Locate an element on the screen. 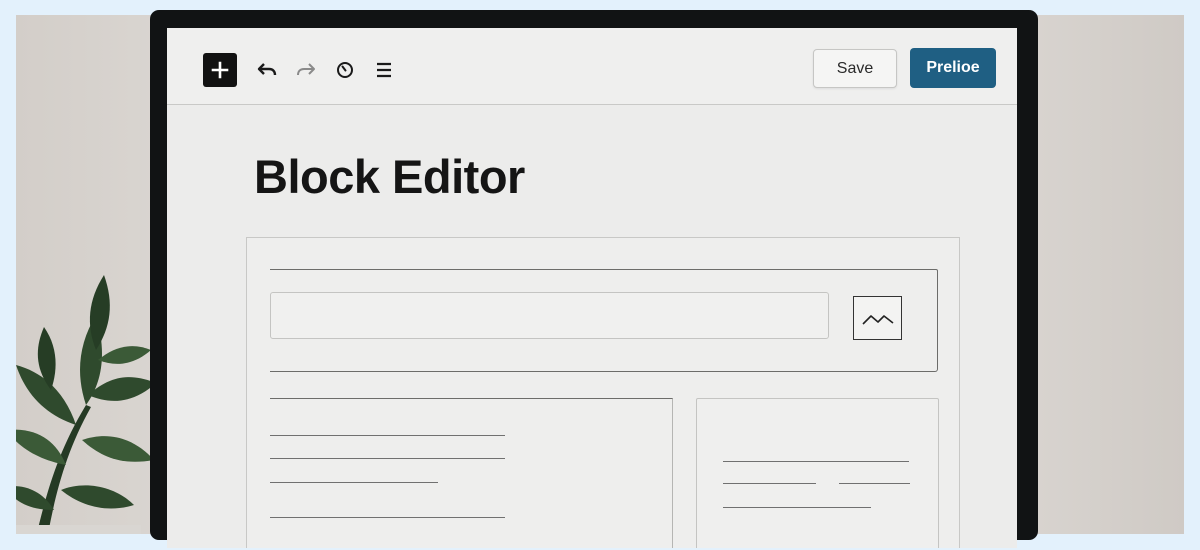  redo-icon is located at coordinates (306, 69).